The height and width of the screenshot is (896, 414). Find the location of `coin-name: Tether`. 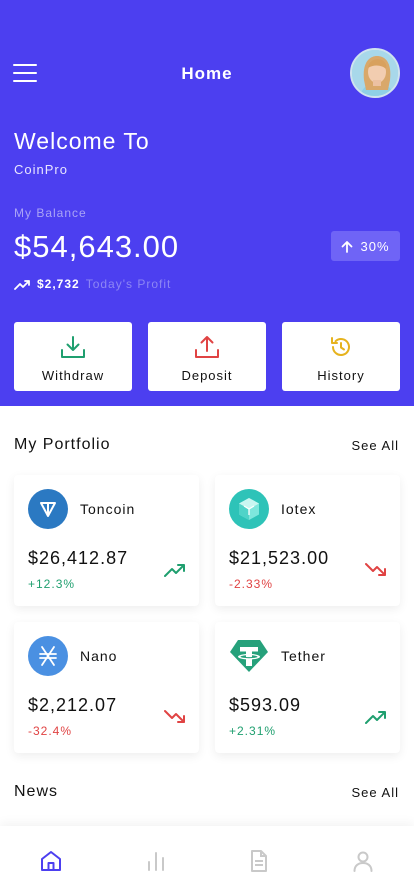

coin-name: Tether is located at coordinates (303, 656).